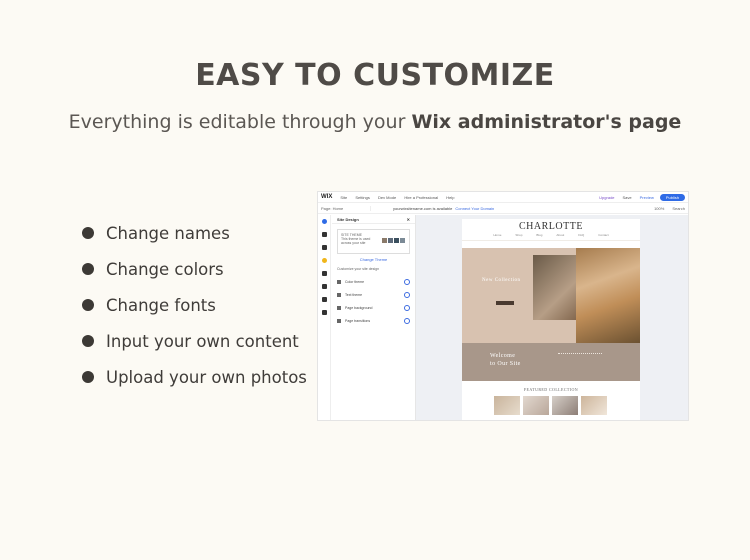  Describe the element at coordinates (373, 307) in the screenshot. I see `option-page-background: Page background` at that location.